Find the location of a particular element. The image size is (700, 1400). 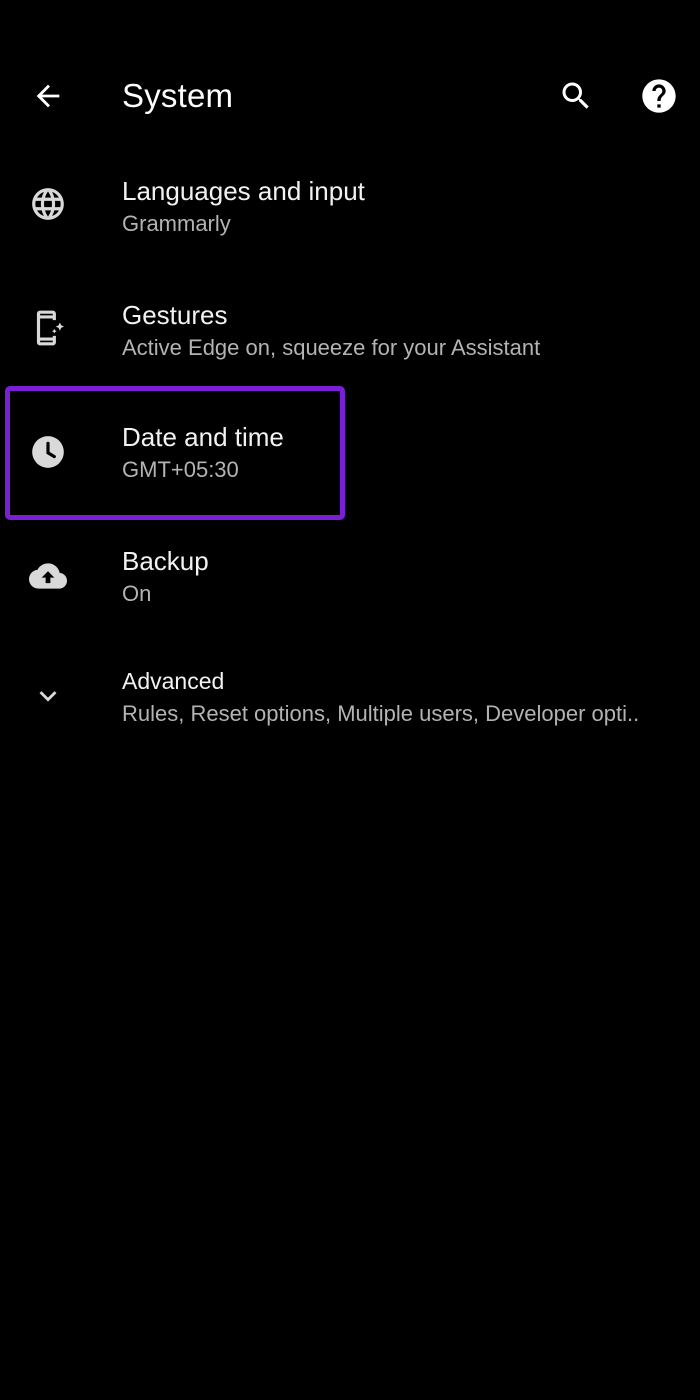

setting-title: Languages and input is located at coordinates (243, 191).